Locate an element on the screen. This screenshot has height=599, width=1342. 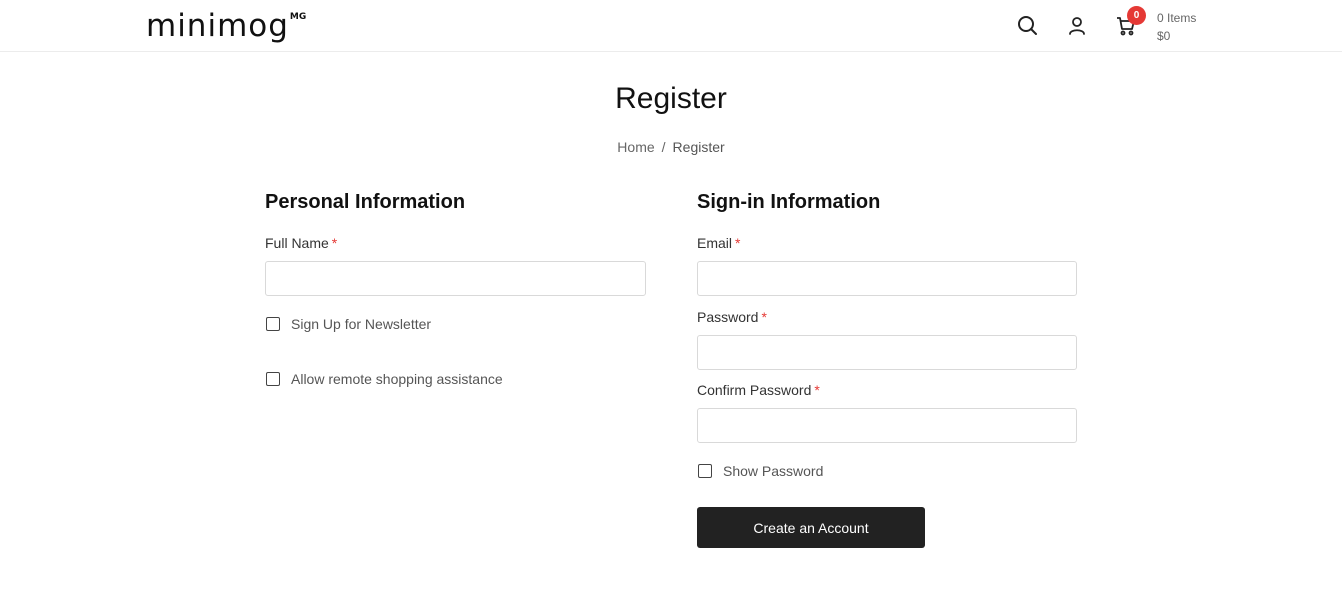
full-name-label-text: Full Name is located at coordinates (297, 243).